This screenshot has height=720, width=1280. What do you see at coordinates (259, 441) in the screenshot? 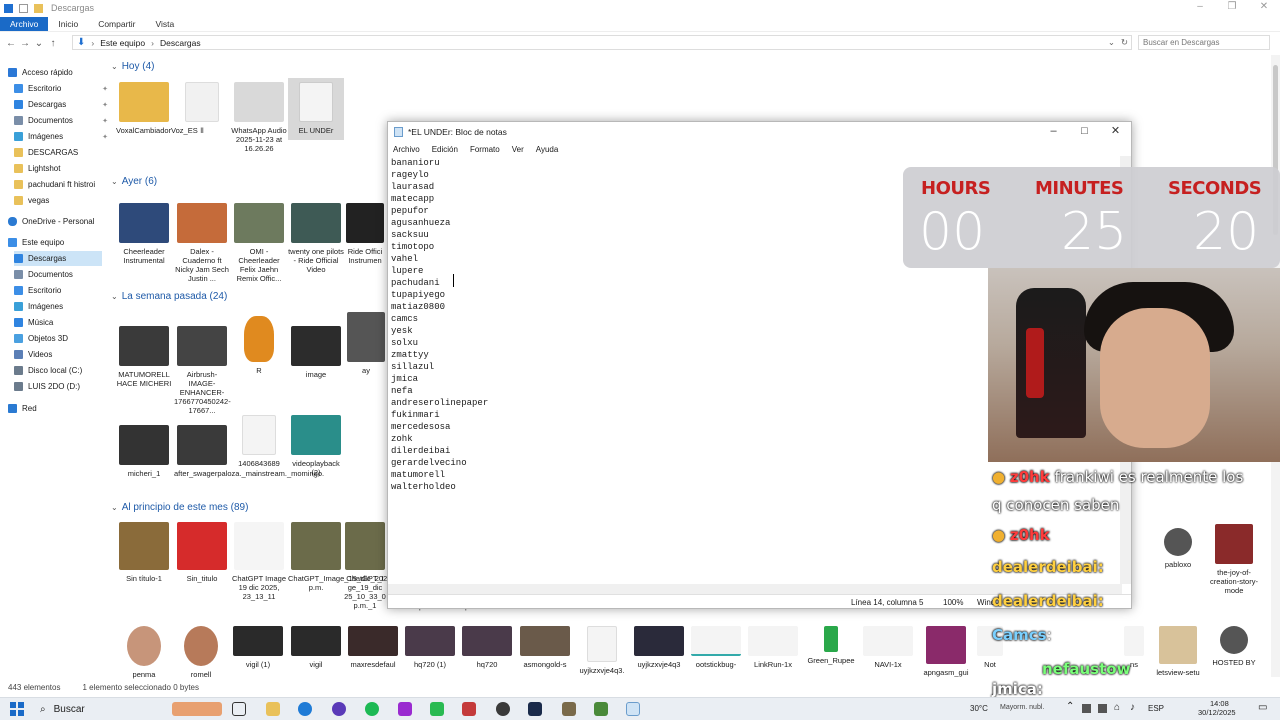
I see `file-tile: 1406843689` at bounding box center [259, 441].